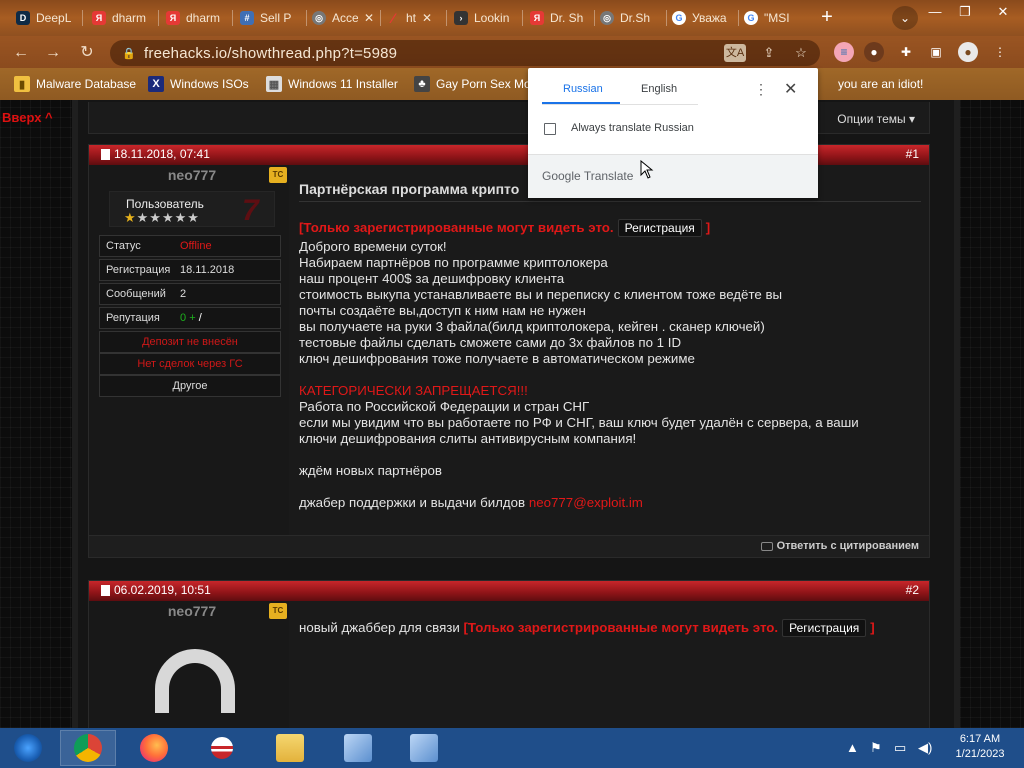 Image resolution: width=1024 pixels, height=768 pixels. Describe the element at coordinates (278, 175) in the screenshot. I see `topic-starter-badge: TC` at that location.